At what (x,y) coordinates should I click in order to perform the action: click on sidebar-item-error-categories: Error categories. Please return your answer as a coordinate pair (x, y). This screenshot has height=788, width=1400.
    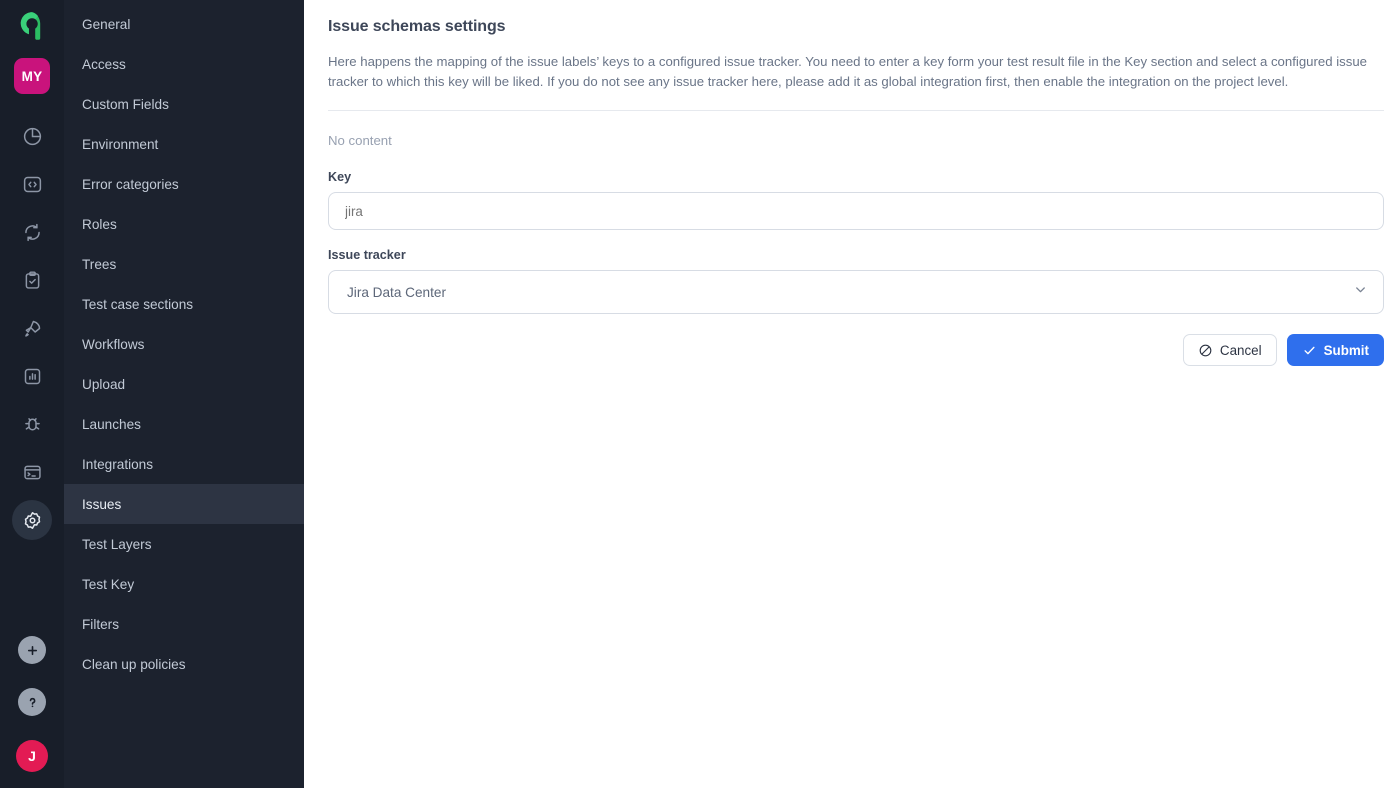
    Looking at the image, I should click on (184, 184).